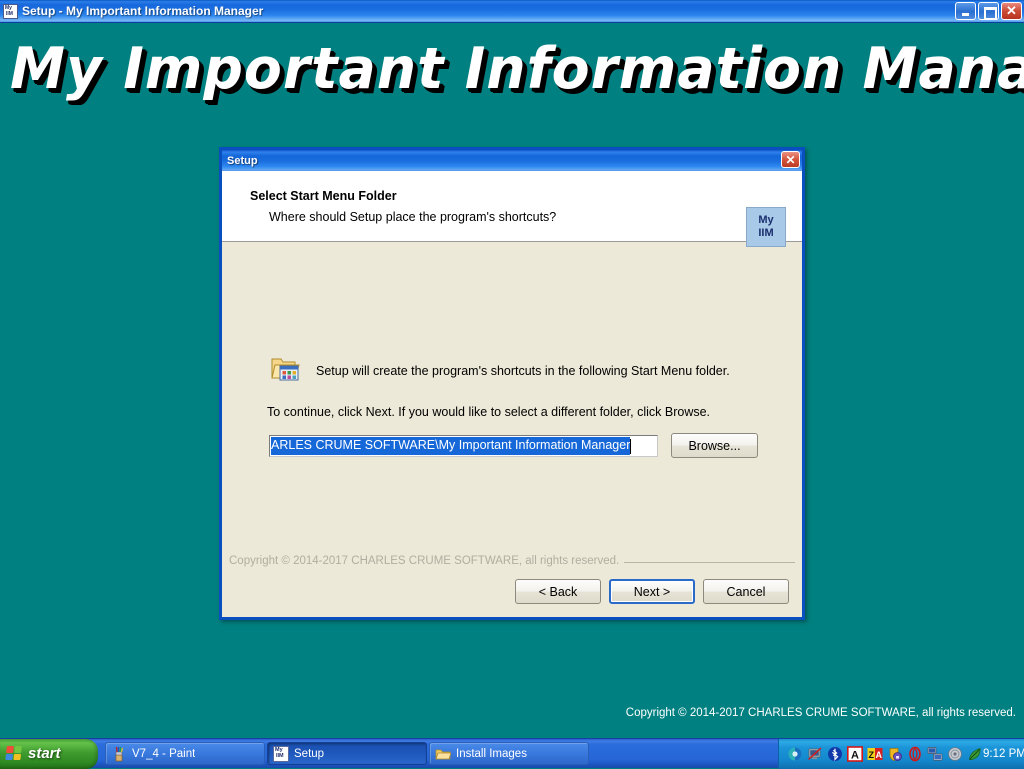 The image size is (1024, 769). I want to click on dialog-title: Setup, so click(242, 160).